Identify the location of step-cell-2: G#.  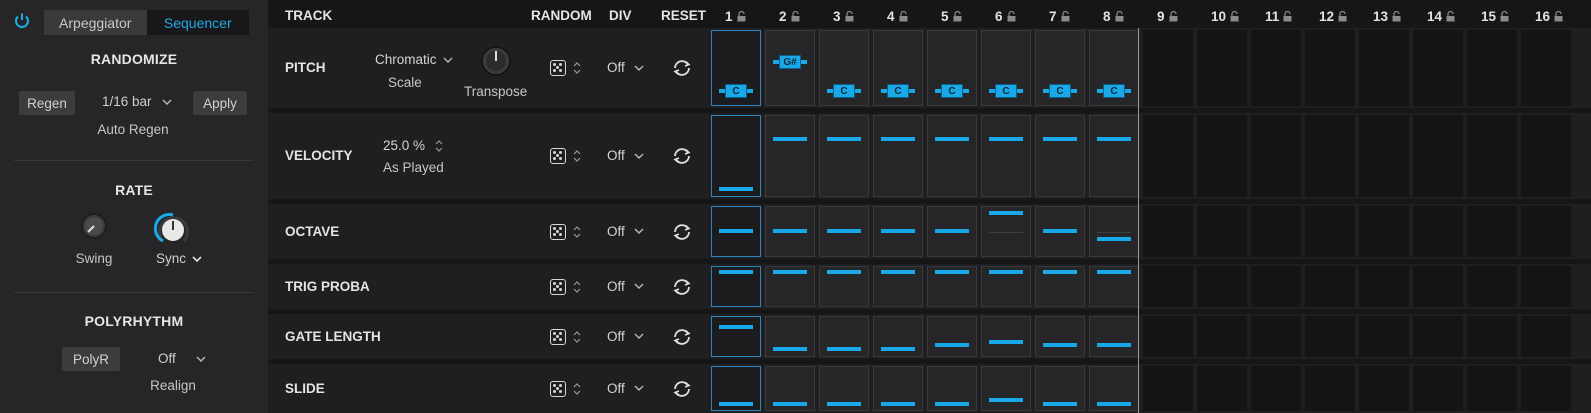
(790, 68).